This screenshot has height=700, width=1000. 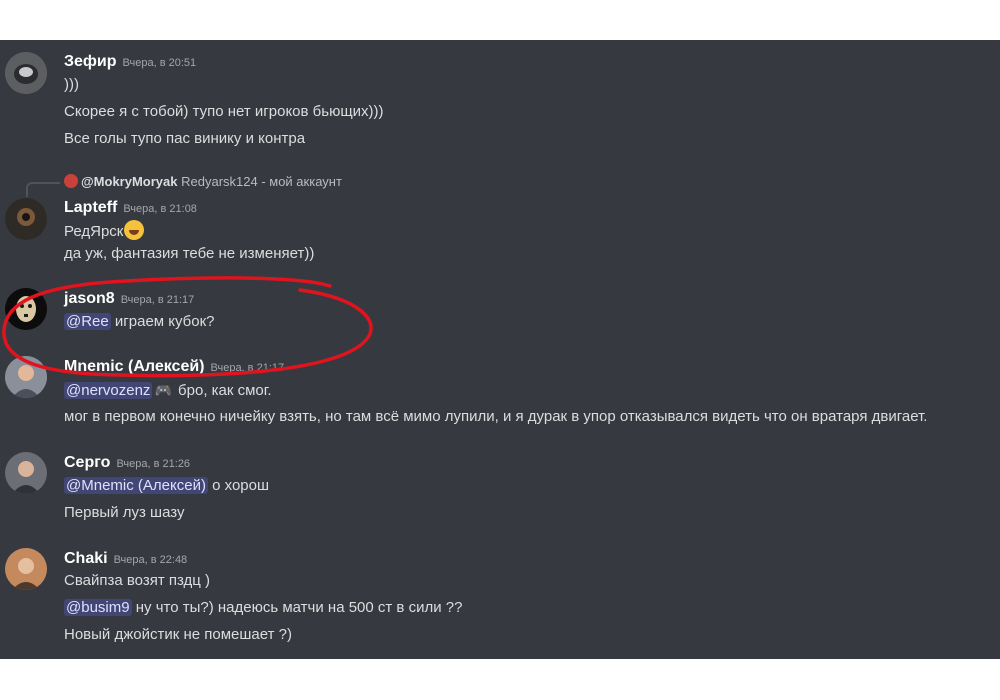 I want to click on author-name: Зефир, so click(x=90, y=61).